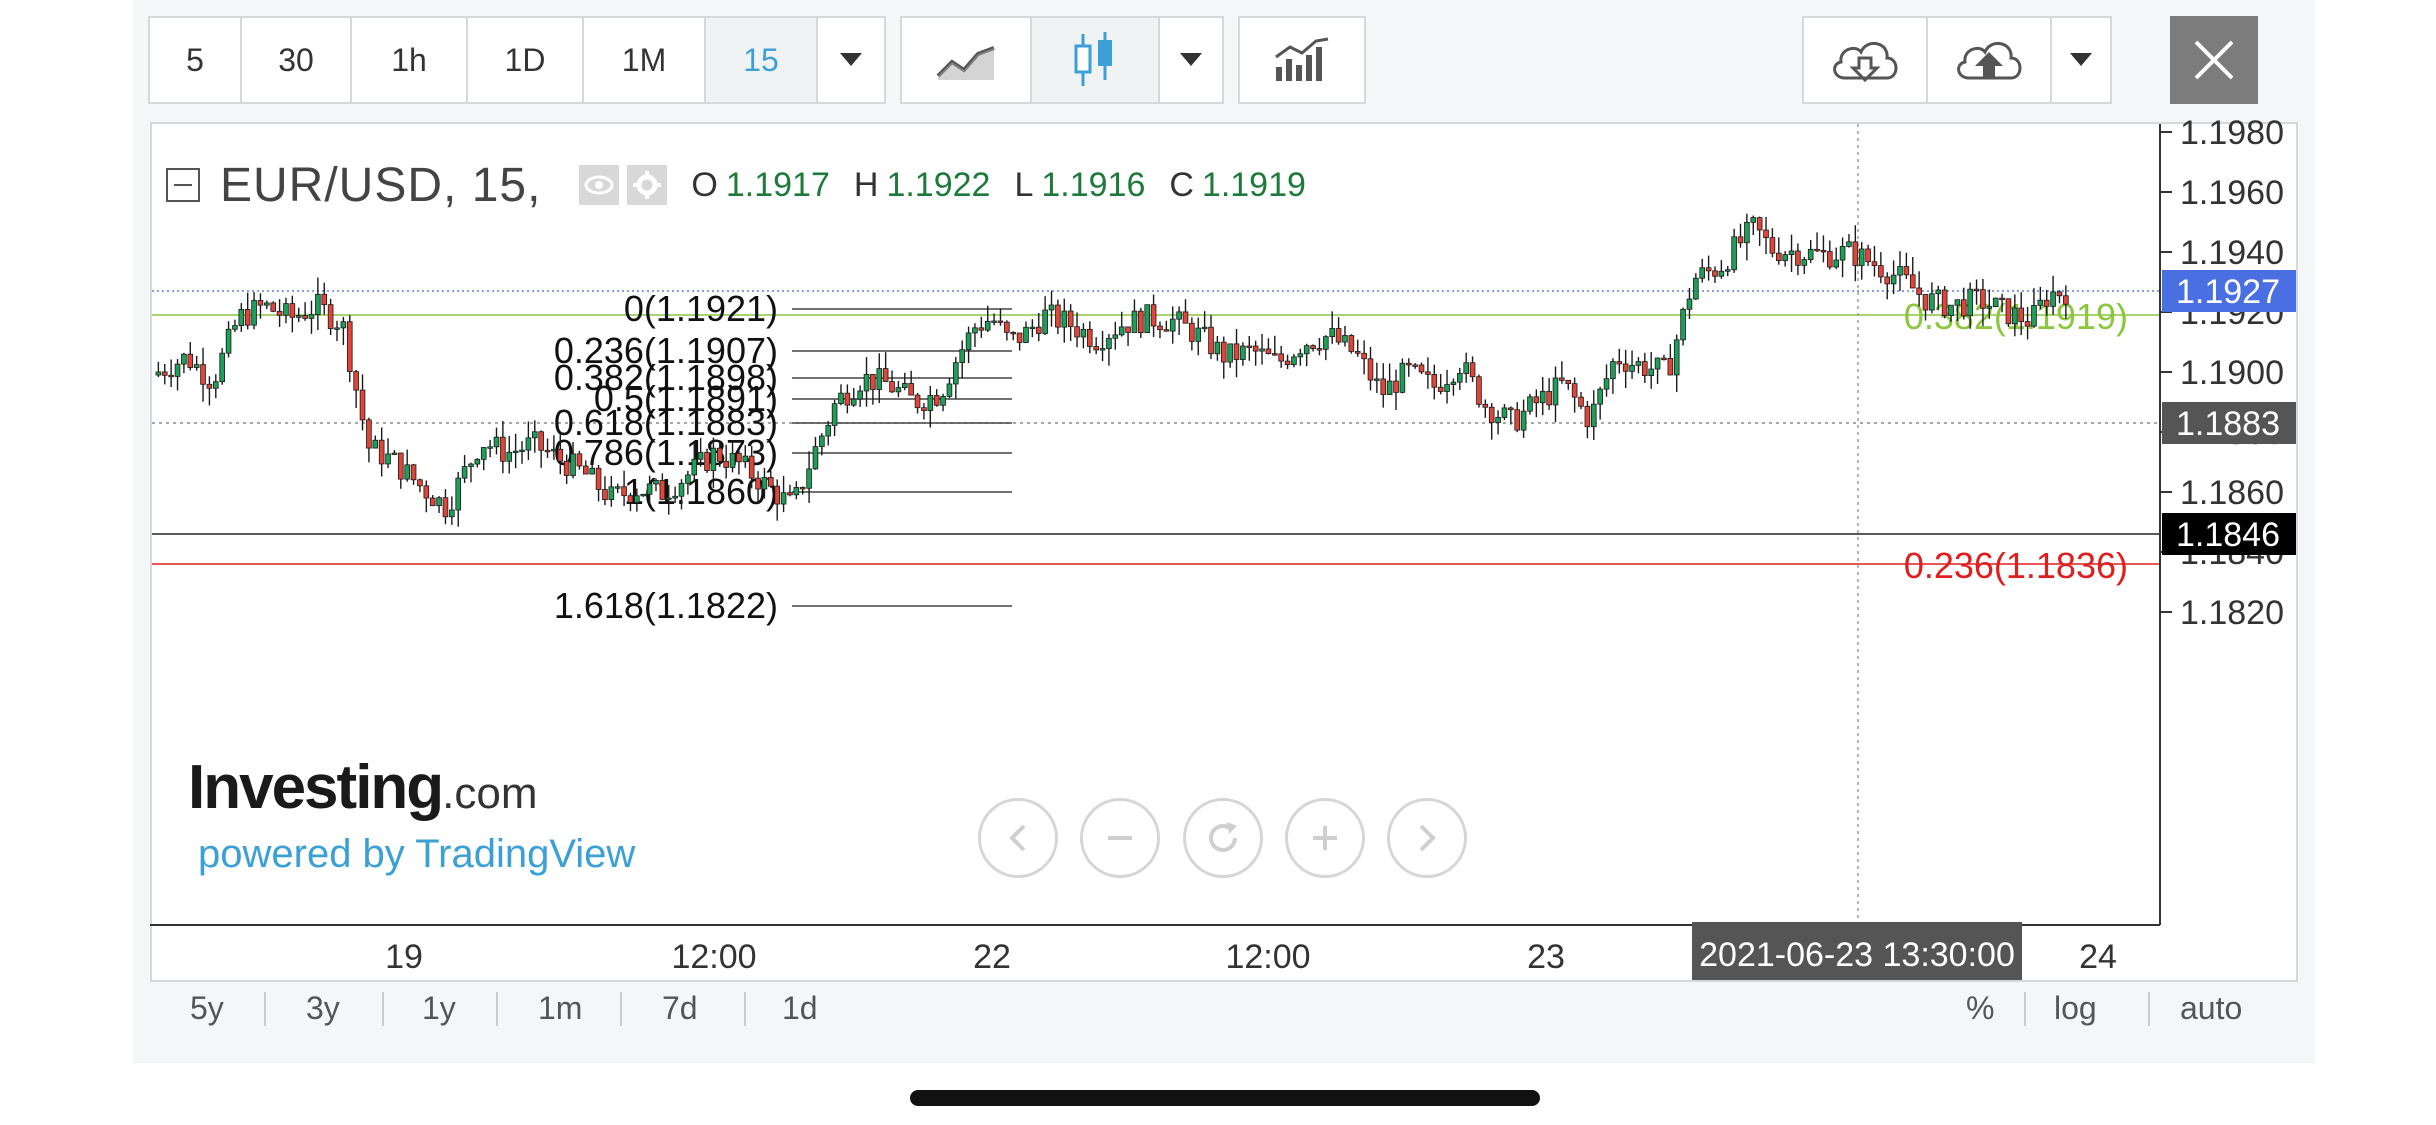  I want to click on range-1m-button: 1m, so click(560, 1008).